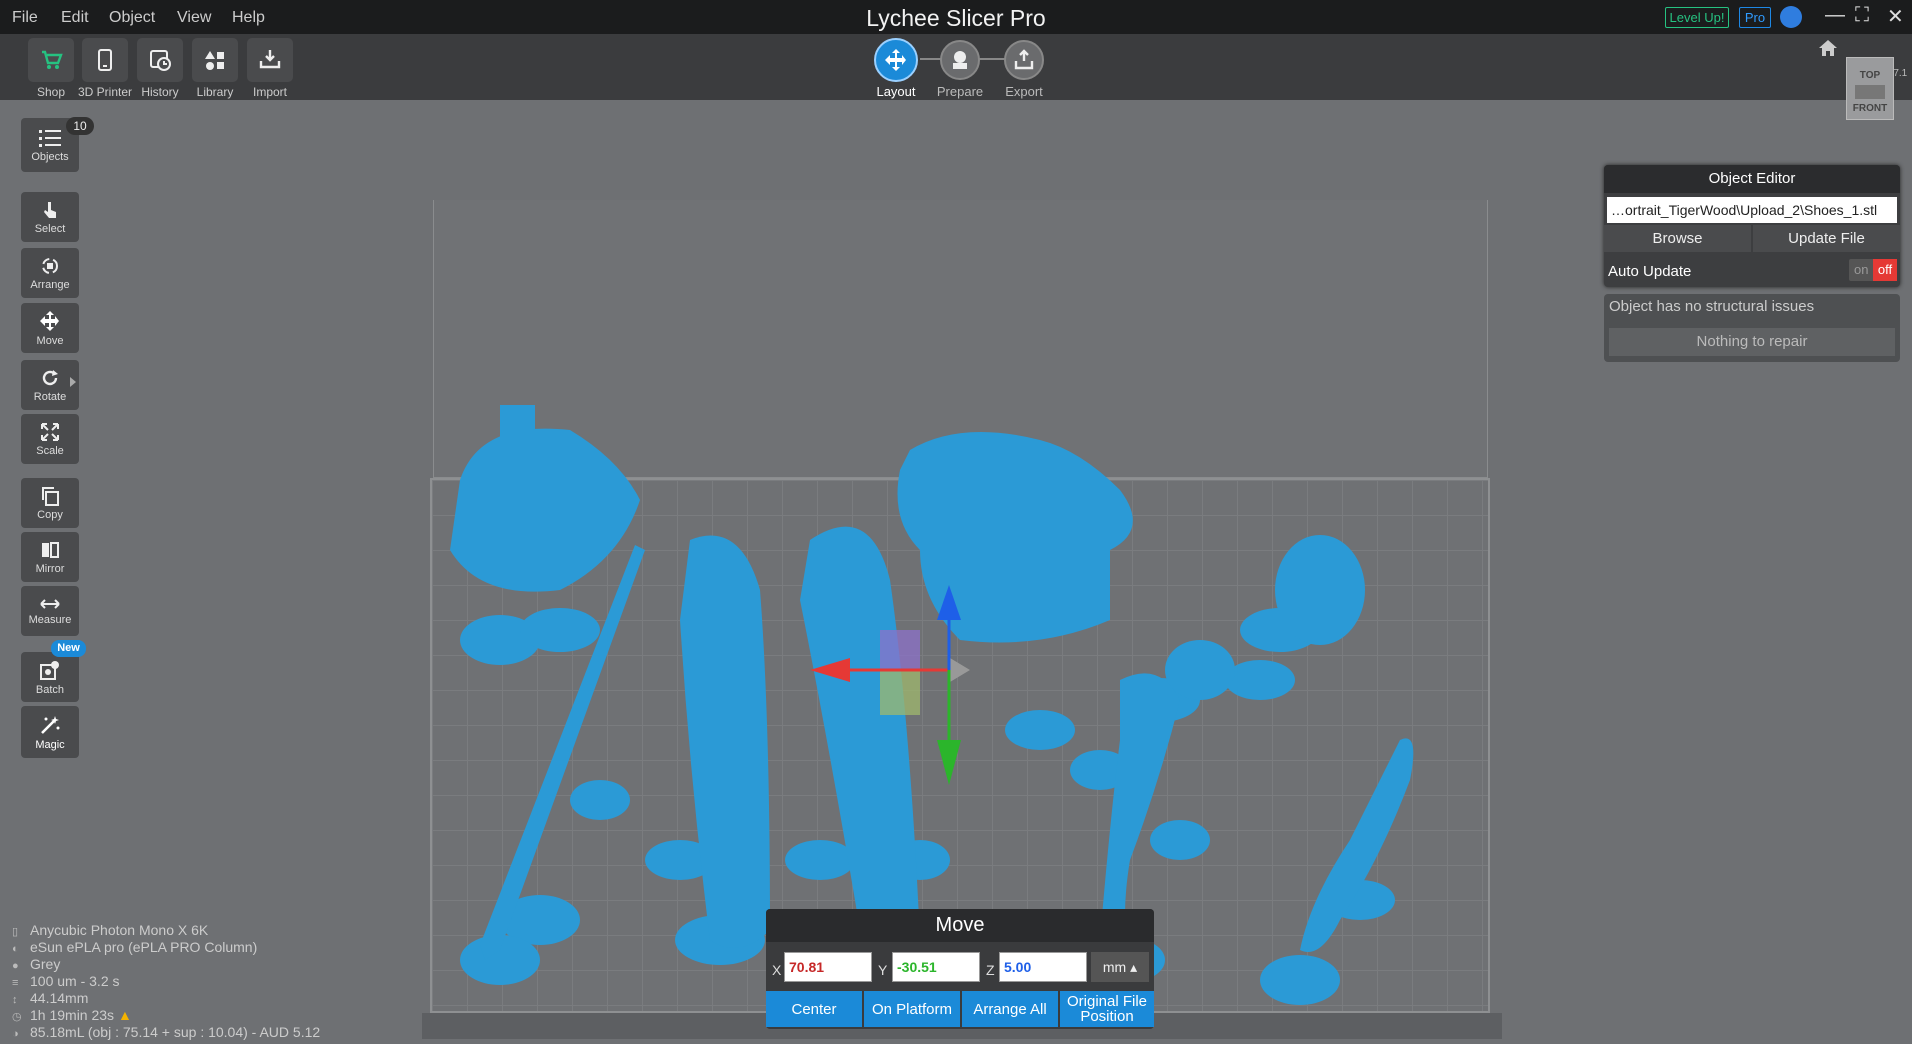  Describe the element at coordinates (50, 138) in the screenshot. I see `list-icon` at that location.